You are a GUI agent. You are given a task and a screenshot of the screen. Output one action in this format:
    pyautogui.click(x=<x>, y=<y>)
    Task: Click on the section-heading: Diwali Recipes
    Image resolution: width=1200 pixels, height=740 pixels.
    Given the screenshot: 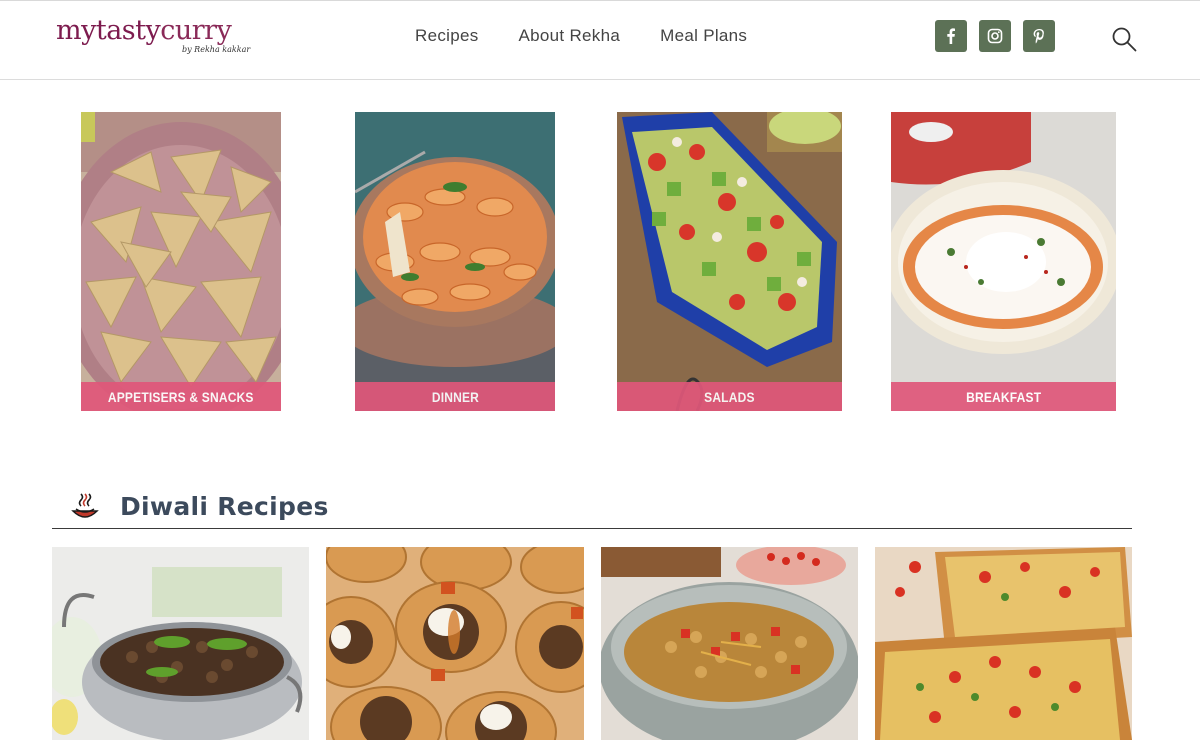 What is the action you would take?
    pyautogui.click(x=592, y=508)
    